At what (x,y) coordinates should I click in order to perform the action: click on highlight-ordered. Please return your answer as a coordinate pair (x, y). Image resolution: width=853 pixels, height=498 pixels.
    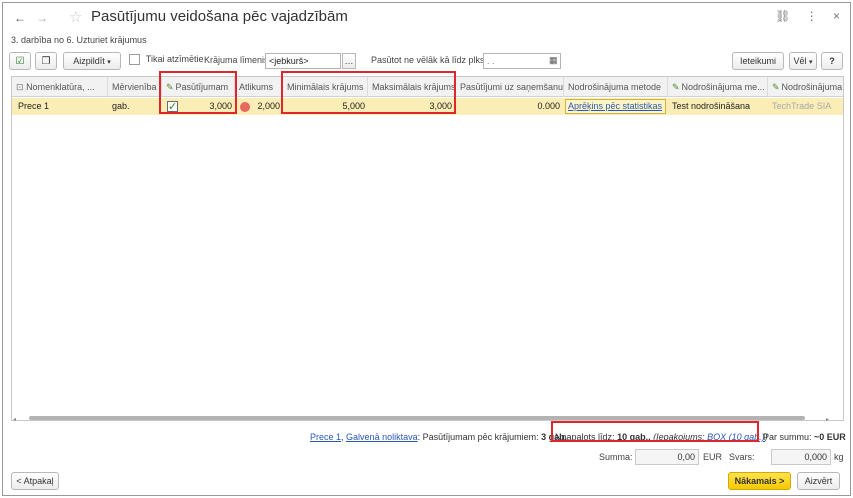
    Looking at the image, I should click on (198, 92).